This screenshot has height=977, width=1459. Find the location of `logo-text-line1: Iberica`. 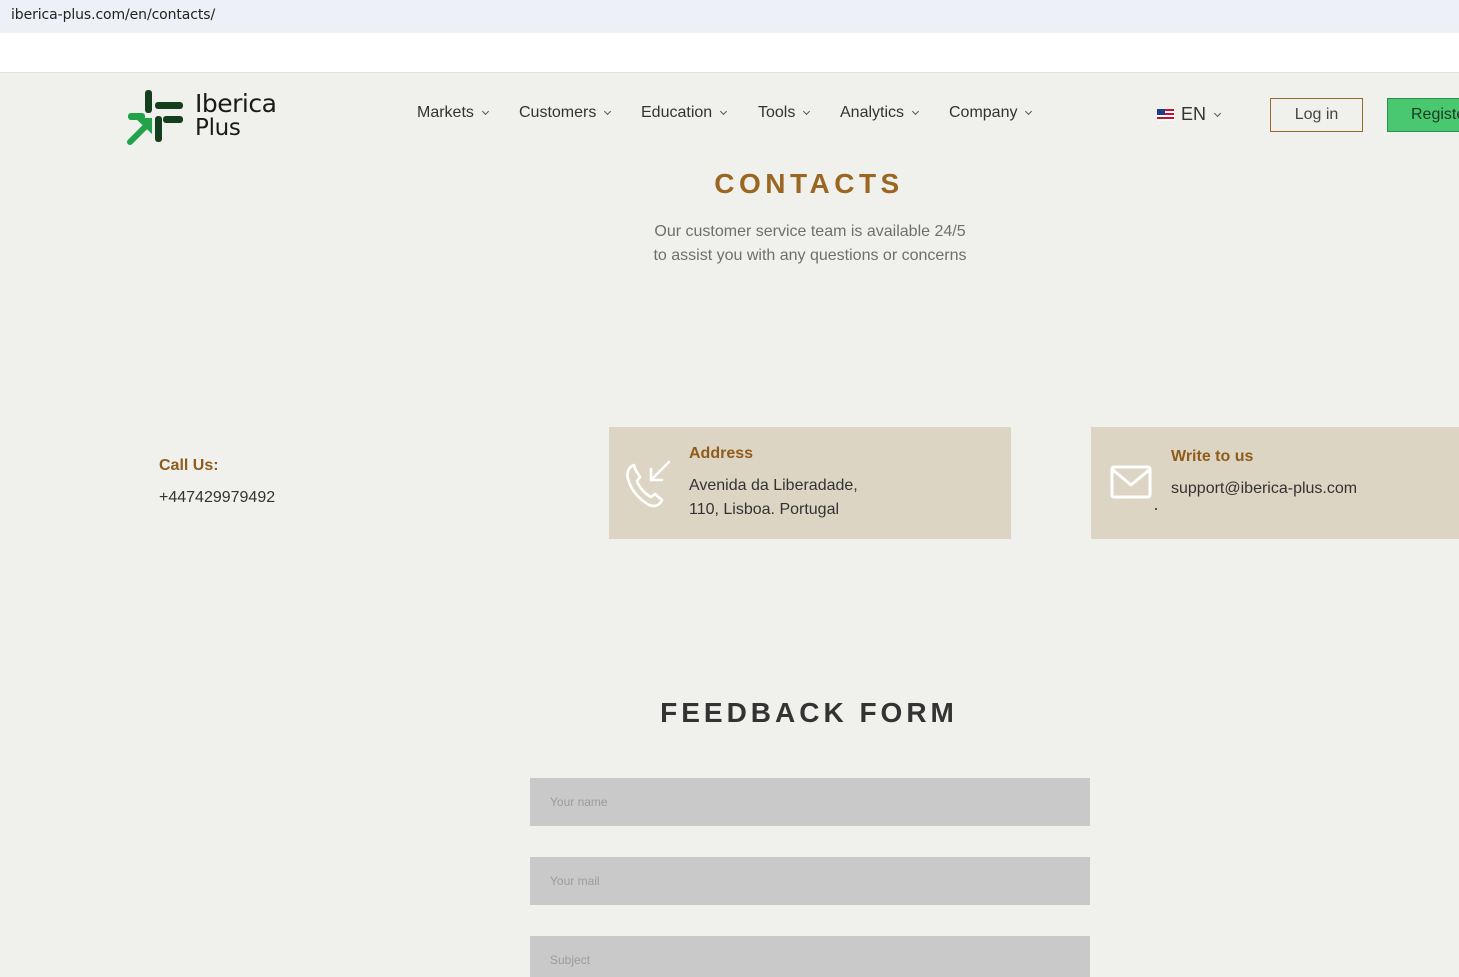

logo-text-line1: Iberica is located at coordinates (236, 103).